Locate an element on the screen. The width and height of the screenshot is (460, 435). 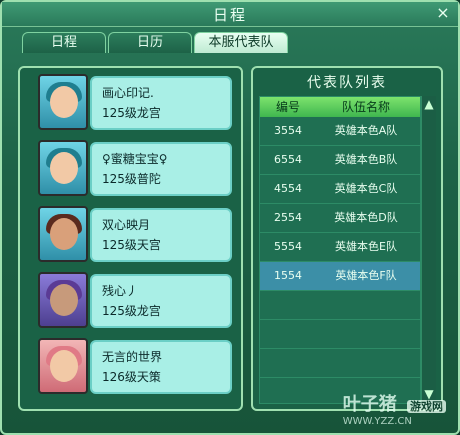
table-row-selected: 1554 英雄本色F队 is located at coordinates (340, 276).